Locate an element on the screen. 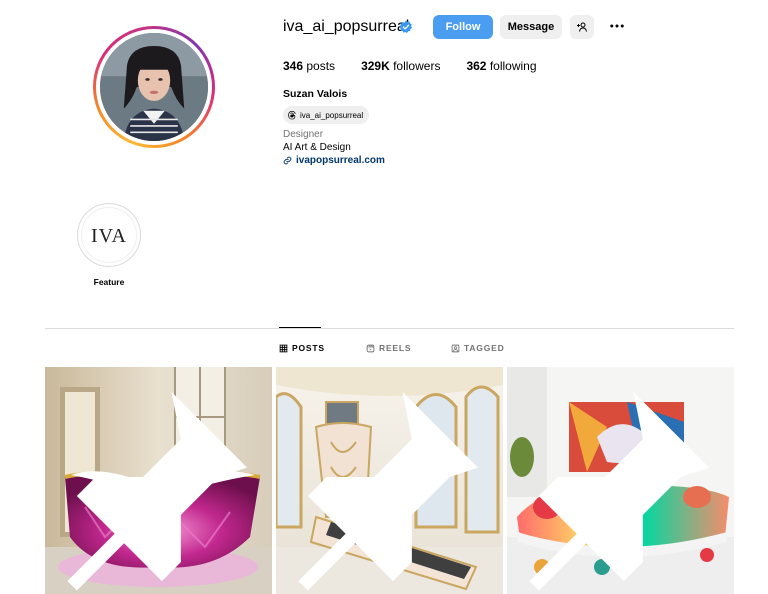  profile-full-name: Suzan Valois is located at coordinates (315, 94).